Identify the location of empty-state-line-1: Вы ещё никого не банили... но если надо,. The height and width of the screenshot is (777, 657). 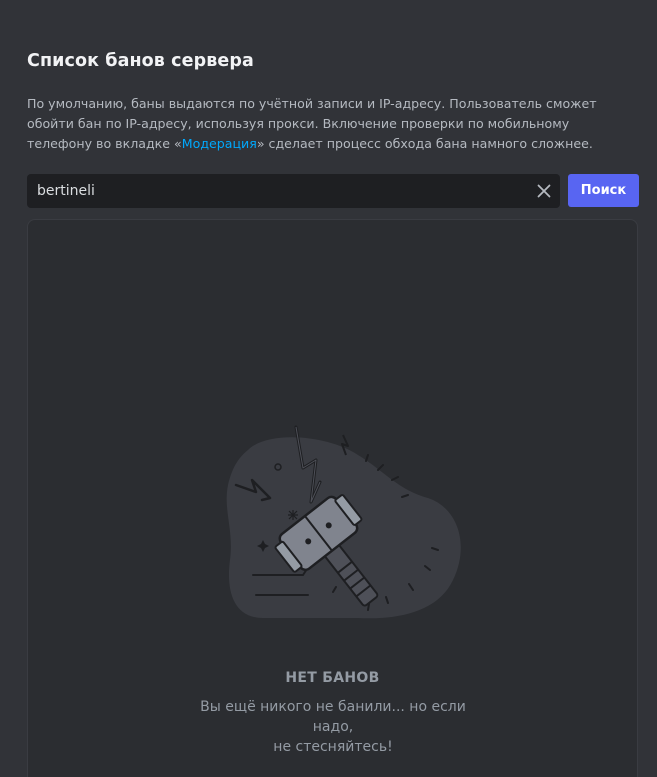
(333, 717).